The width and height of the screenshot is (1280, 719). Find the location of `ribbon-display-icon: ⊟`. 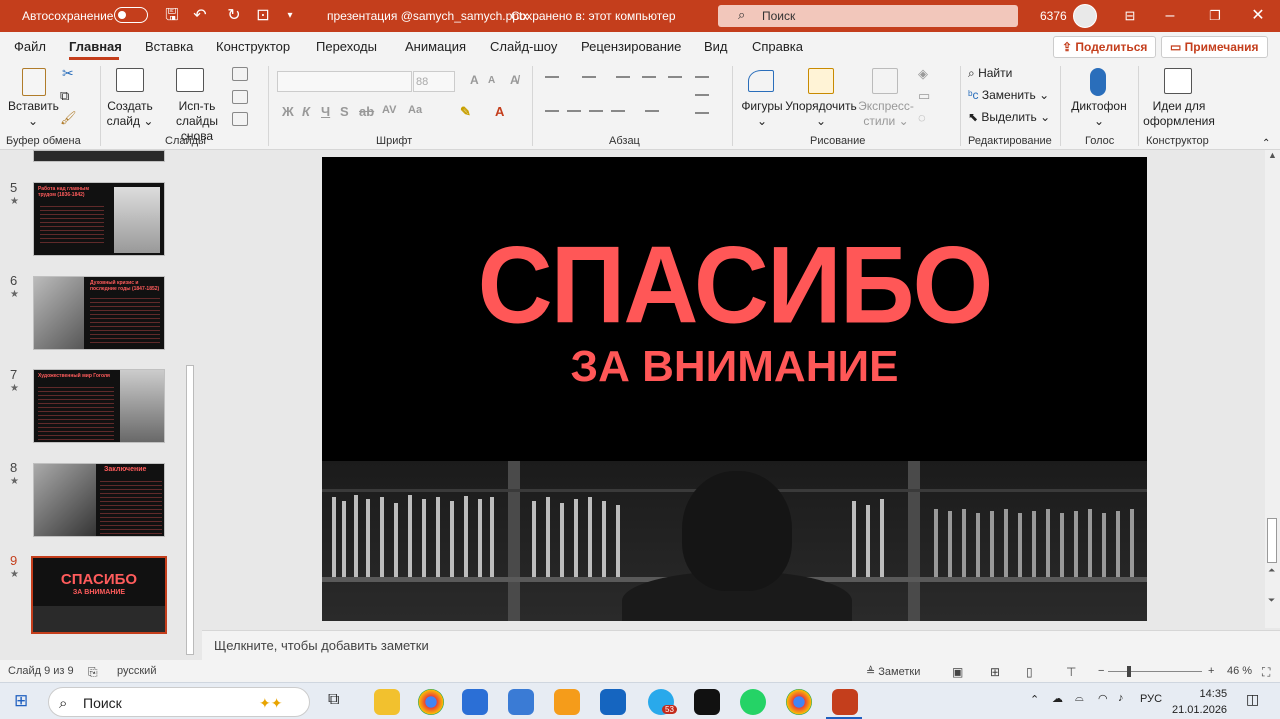

ribbon-display-icon: ⊟ is located at coordinates (1130, 16).